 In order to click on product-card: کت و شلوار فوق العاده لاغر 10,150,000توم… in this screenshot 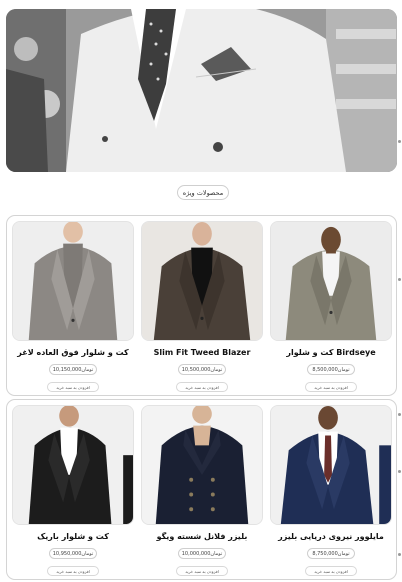, I will do `click(73, 308)`.